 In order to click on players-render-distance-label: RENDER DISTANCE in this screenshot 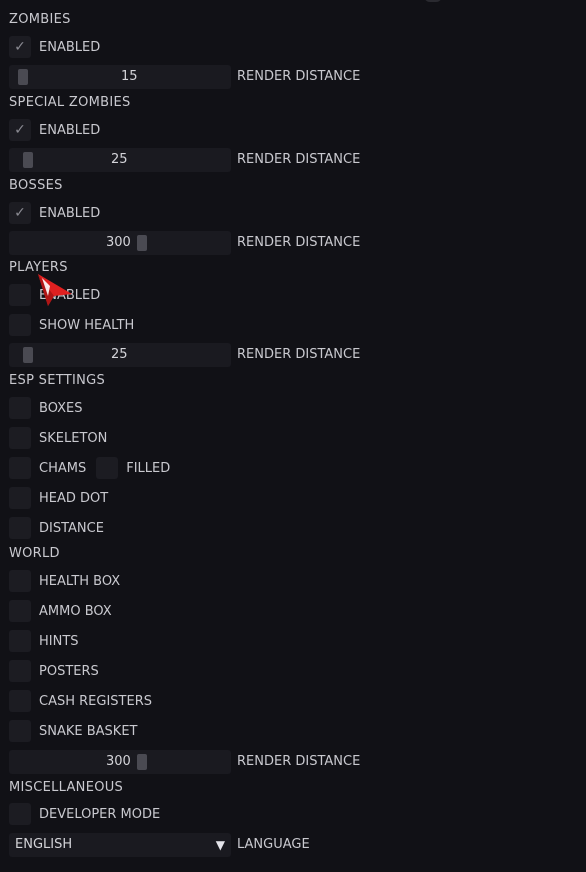, I will do `click(299, 354)`.